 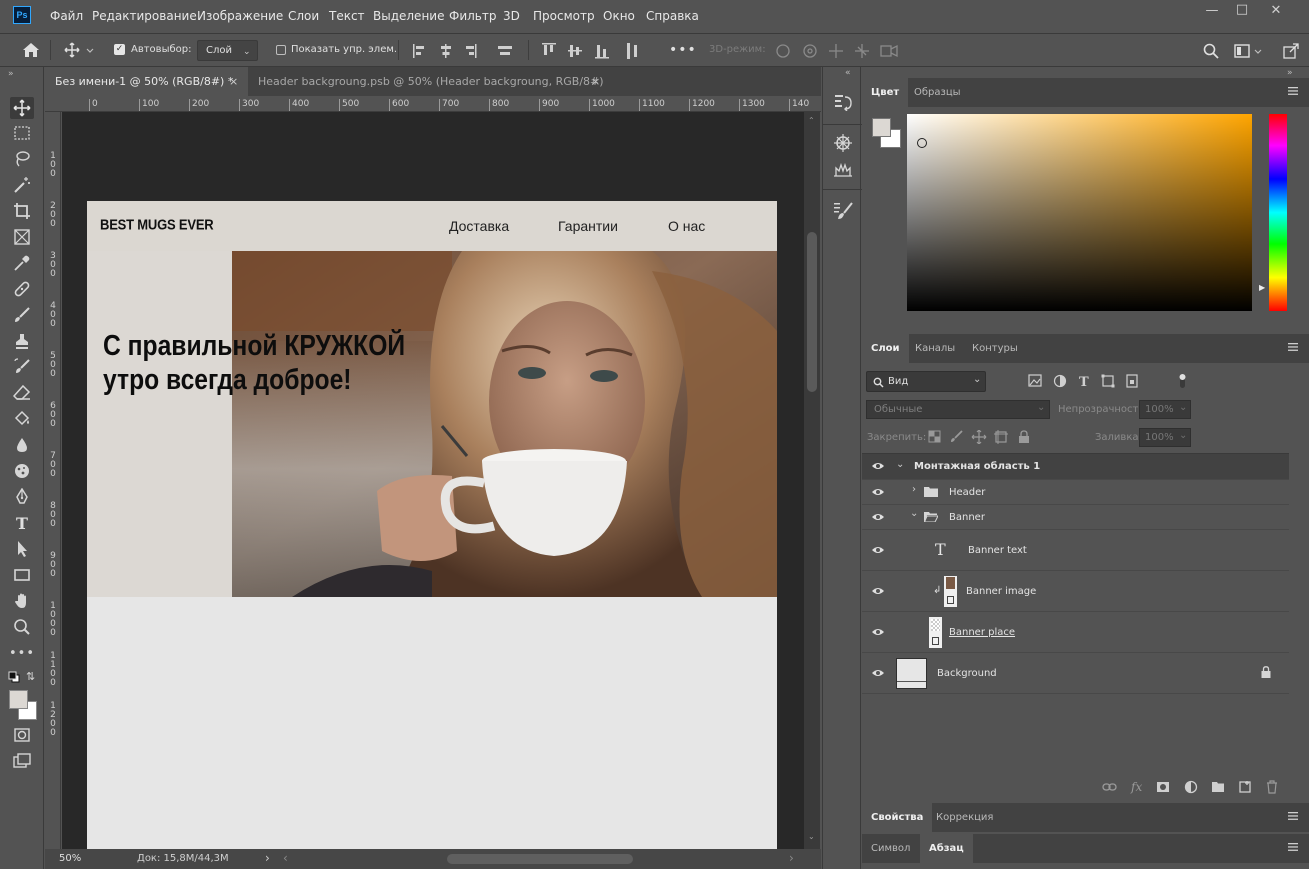 I want to click on healing-brush-icon, so click(x=22, y=289).